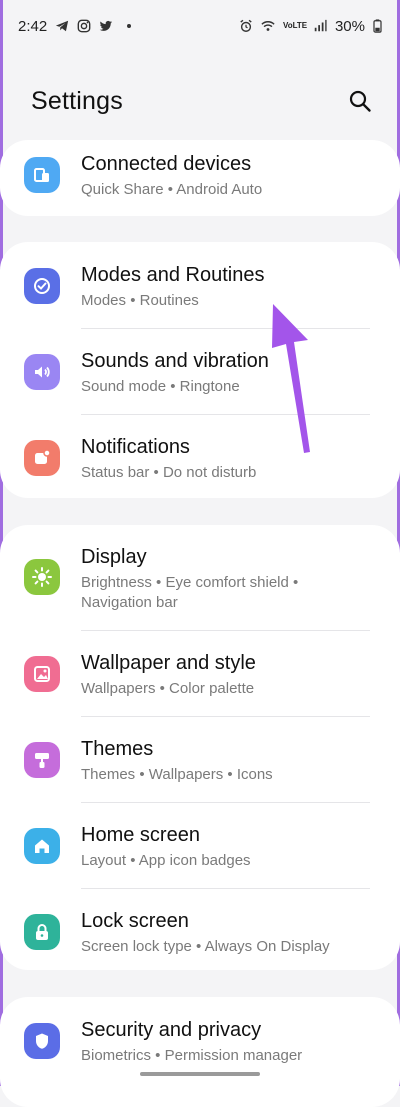 The height and width of the screenshot is (1107, 400). I want to click on item-subtitle: Quick Share • Android Auto, so click(172, 189).